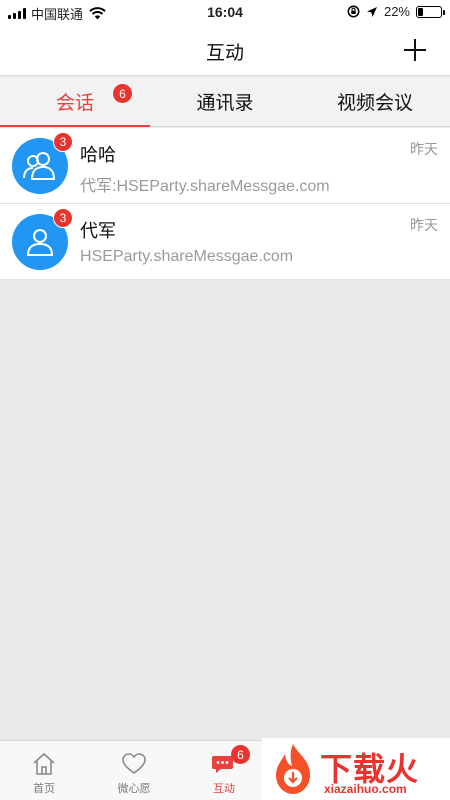 The image size is (450, 800). I want to click on status-bar: 中国联通 16:04 22%, so click(225, 13).